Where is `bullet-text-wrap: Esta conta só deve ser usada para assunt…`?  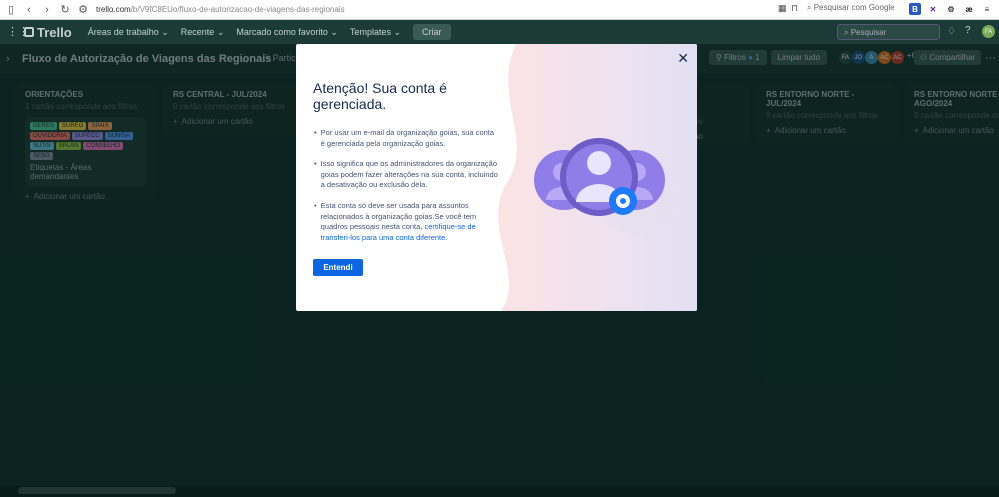
bullet-text-wrap: Esta conta só deve ser usada para assunt… is located at coordinates (410, 222).